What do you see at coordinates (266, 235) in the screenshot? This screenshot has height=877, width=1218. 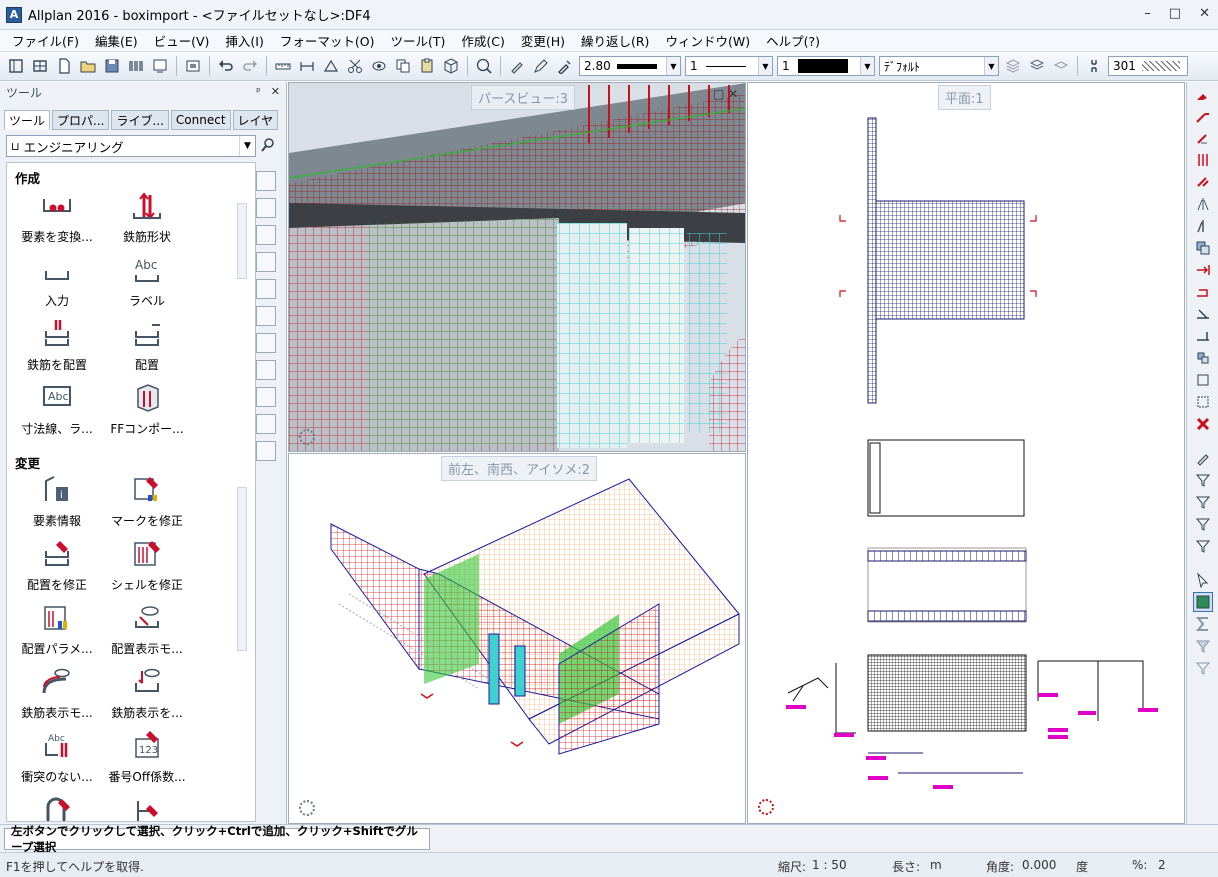 I see `side-tool-3-icon` at bounding box center [266, 235].